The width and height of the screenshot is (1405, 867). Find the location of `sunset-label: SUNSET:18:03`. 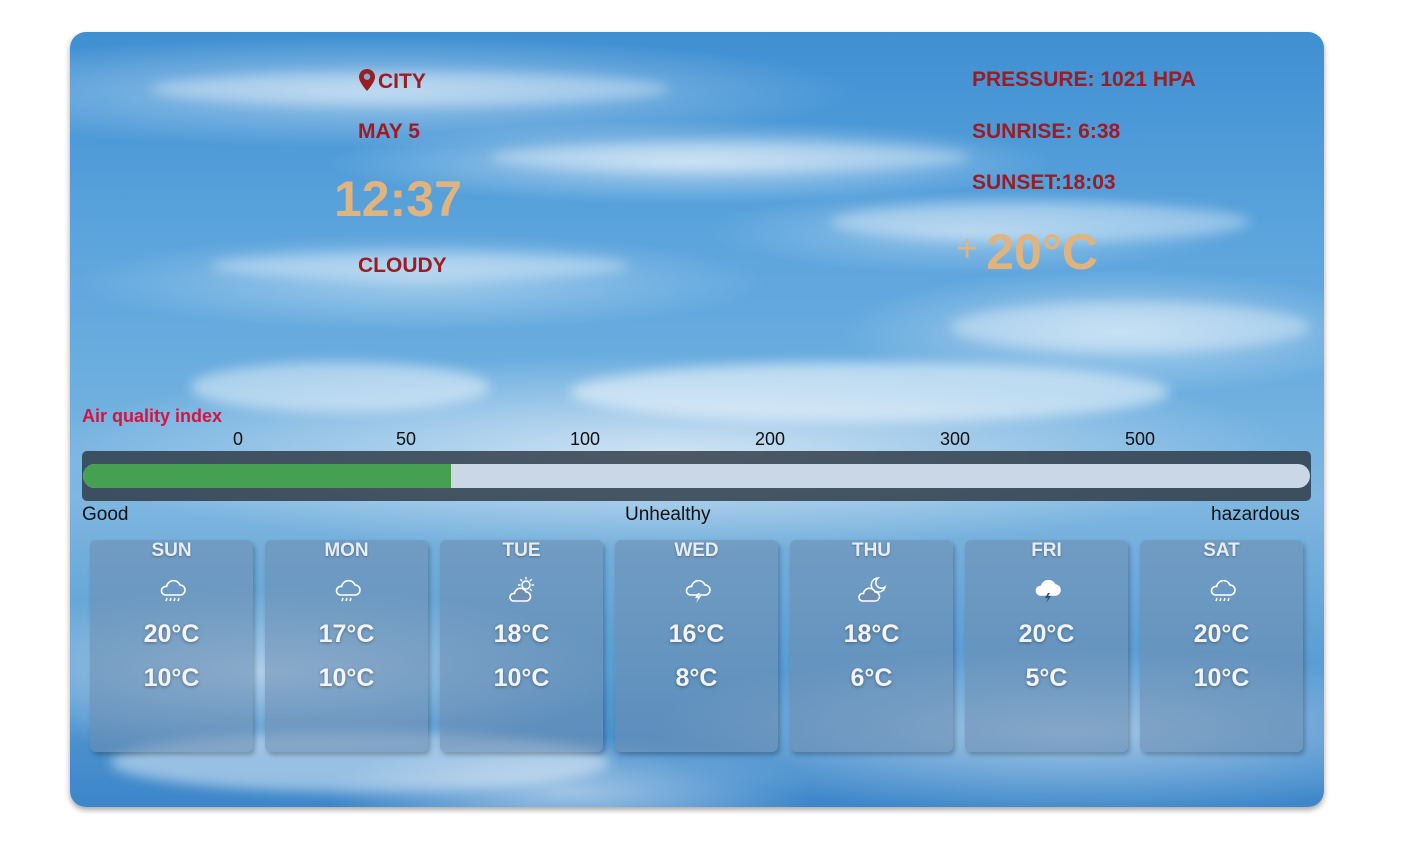

sunset-label: SUNSET:18:03 is located at coordinates (1044, 182).